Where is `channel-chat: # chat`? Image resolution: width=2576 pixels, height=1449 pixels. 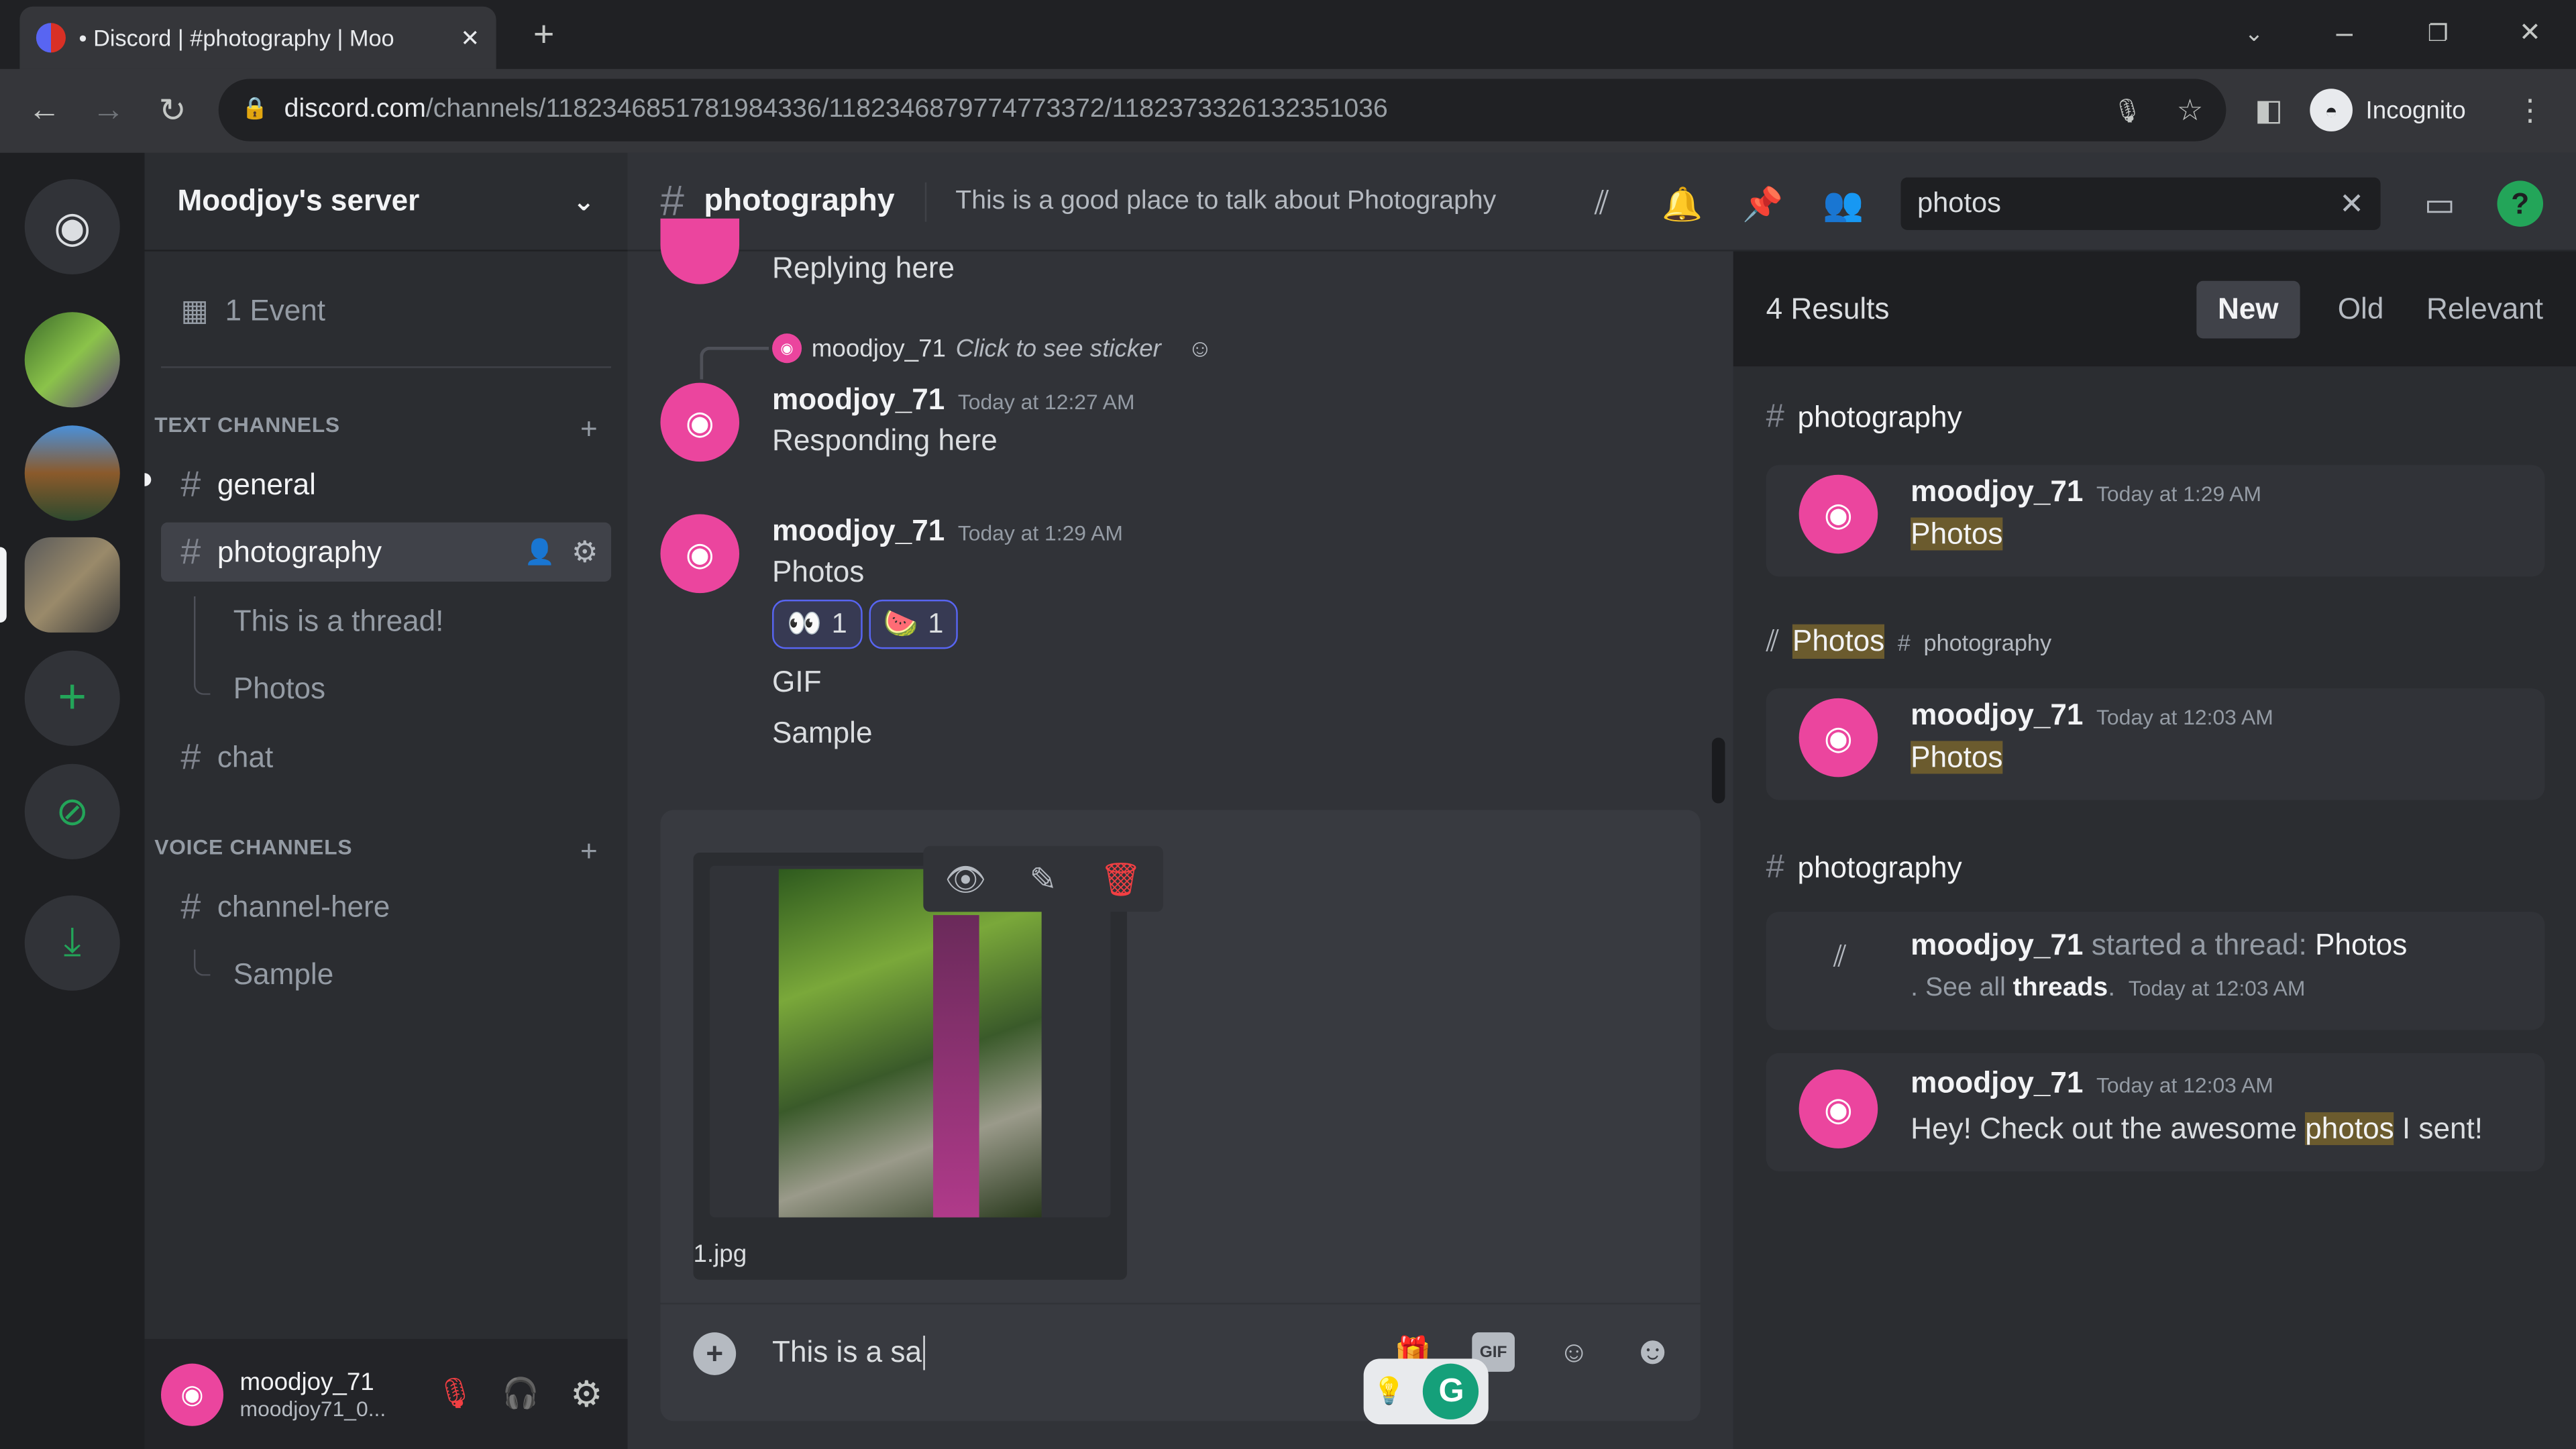
channel-chat: # chat is located at coordinates (386, 757).